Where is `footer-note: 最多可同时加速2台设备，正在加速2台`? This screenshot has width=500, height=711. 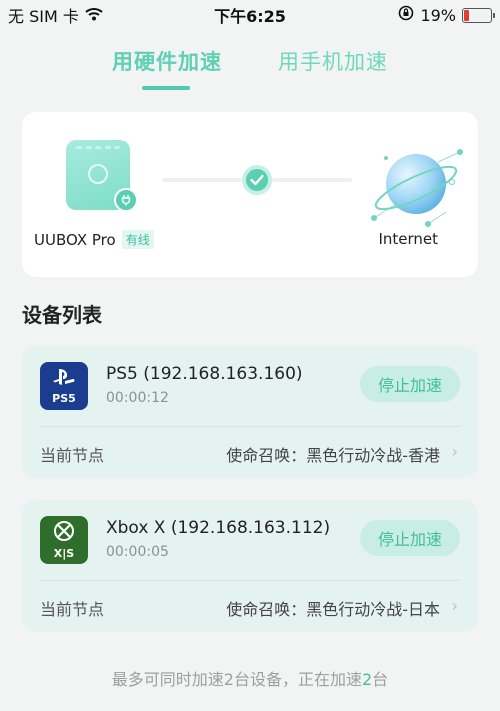 footer-note: 最多可同时加速2台设备，正在加速2台 is located at coordinates (250, 678).